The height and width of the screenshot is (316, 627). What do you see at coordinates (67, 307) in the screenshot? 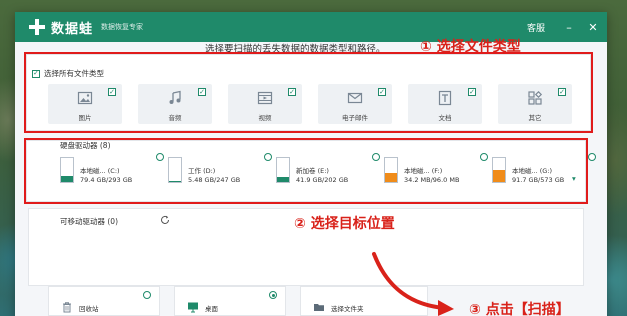
I see `trash-icon` at bounding box center [67, 307].